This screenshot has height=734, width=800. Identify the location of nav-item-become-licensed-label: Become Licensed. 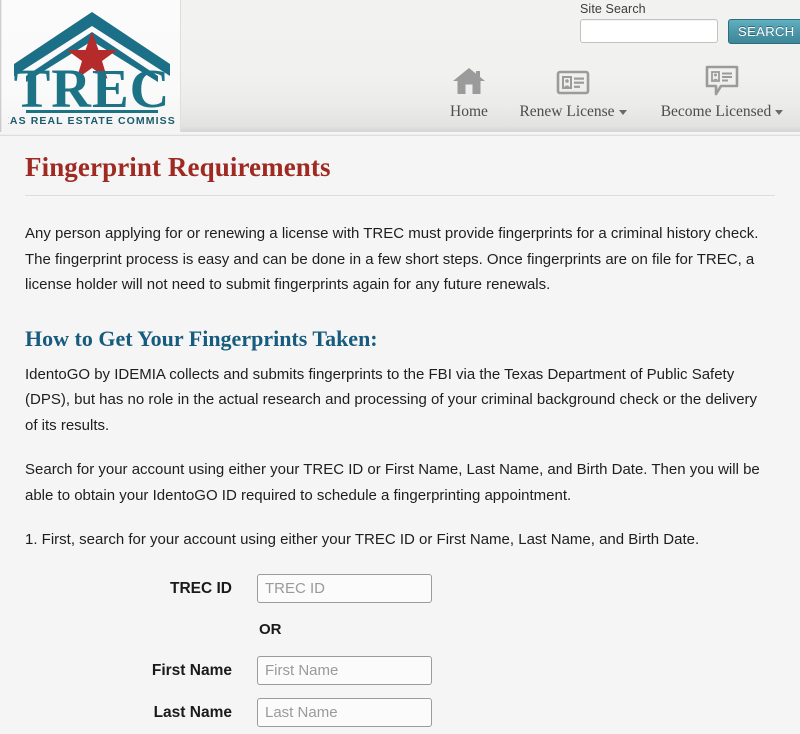
(722, 112).